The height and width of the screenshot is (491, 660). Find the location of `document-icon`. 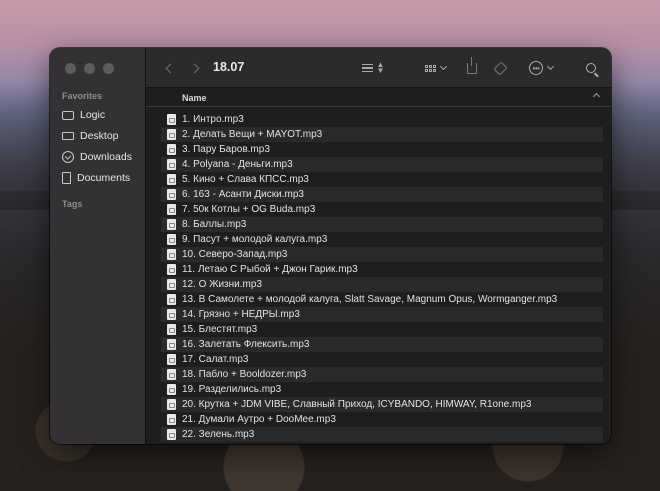

document-icon is located at coordinates (66, 177).